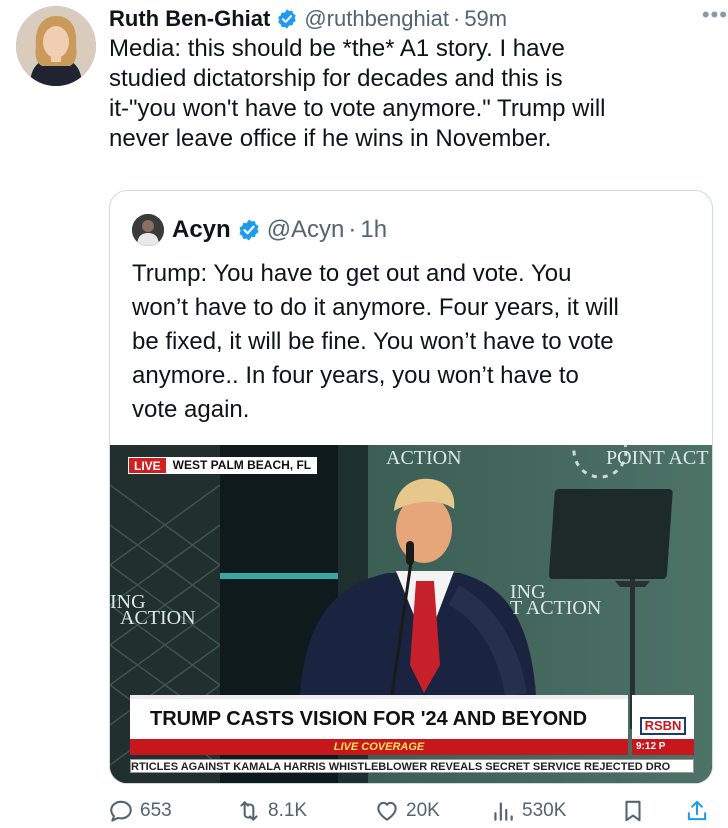 This screenshot has height=828, width=728. Describe the element at coordinates (715, 15) in the screenshot. I see `more-horizontal-icon: •••` at that location.